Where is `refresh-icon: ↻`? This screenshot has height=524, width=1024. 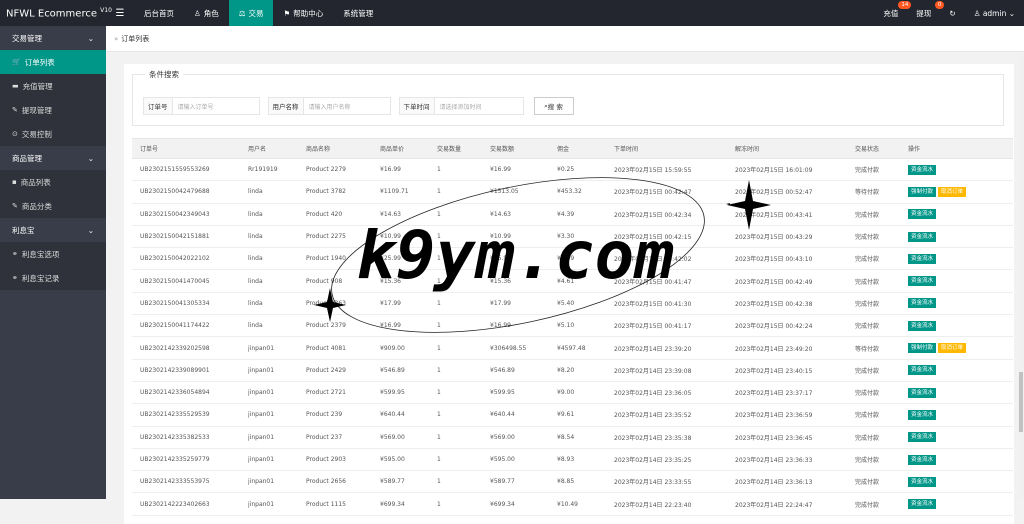
refresh-icon: ↻ is located at coordinates (952, 13).